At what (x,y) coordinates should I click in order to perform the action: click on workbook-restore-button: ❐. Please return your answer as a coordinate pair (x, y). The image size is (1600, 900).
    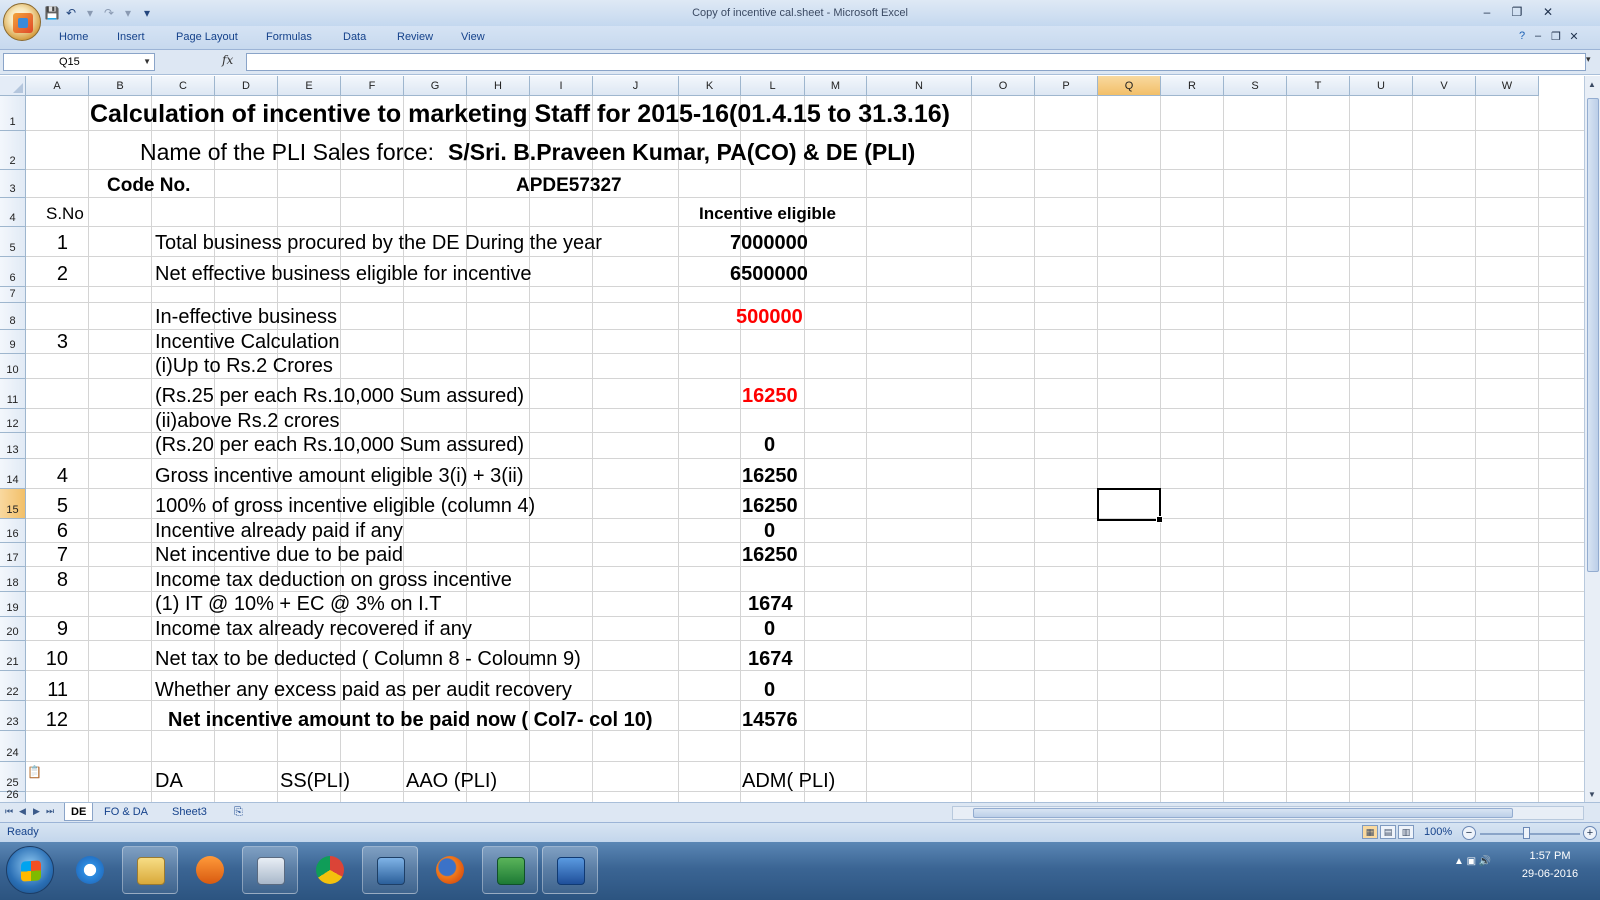
    Looking at the image, I should click on (1556, 36).